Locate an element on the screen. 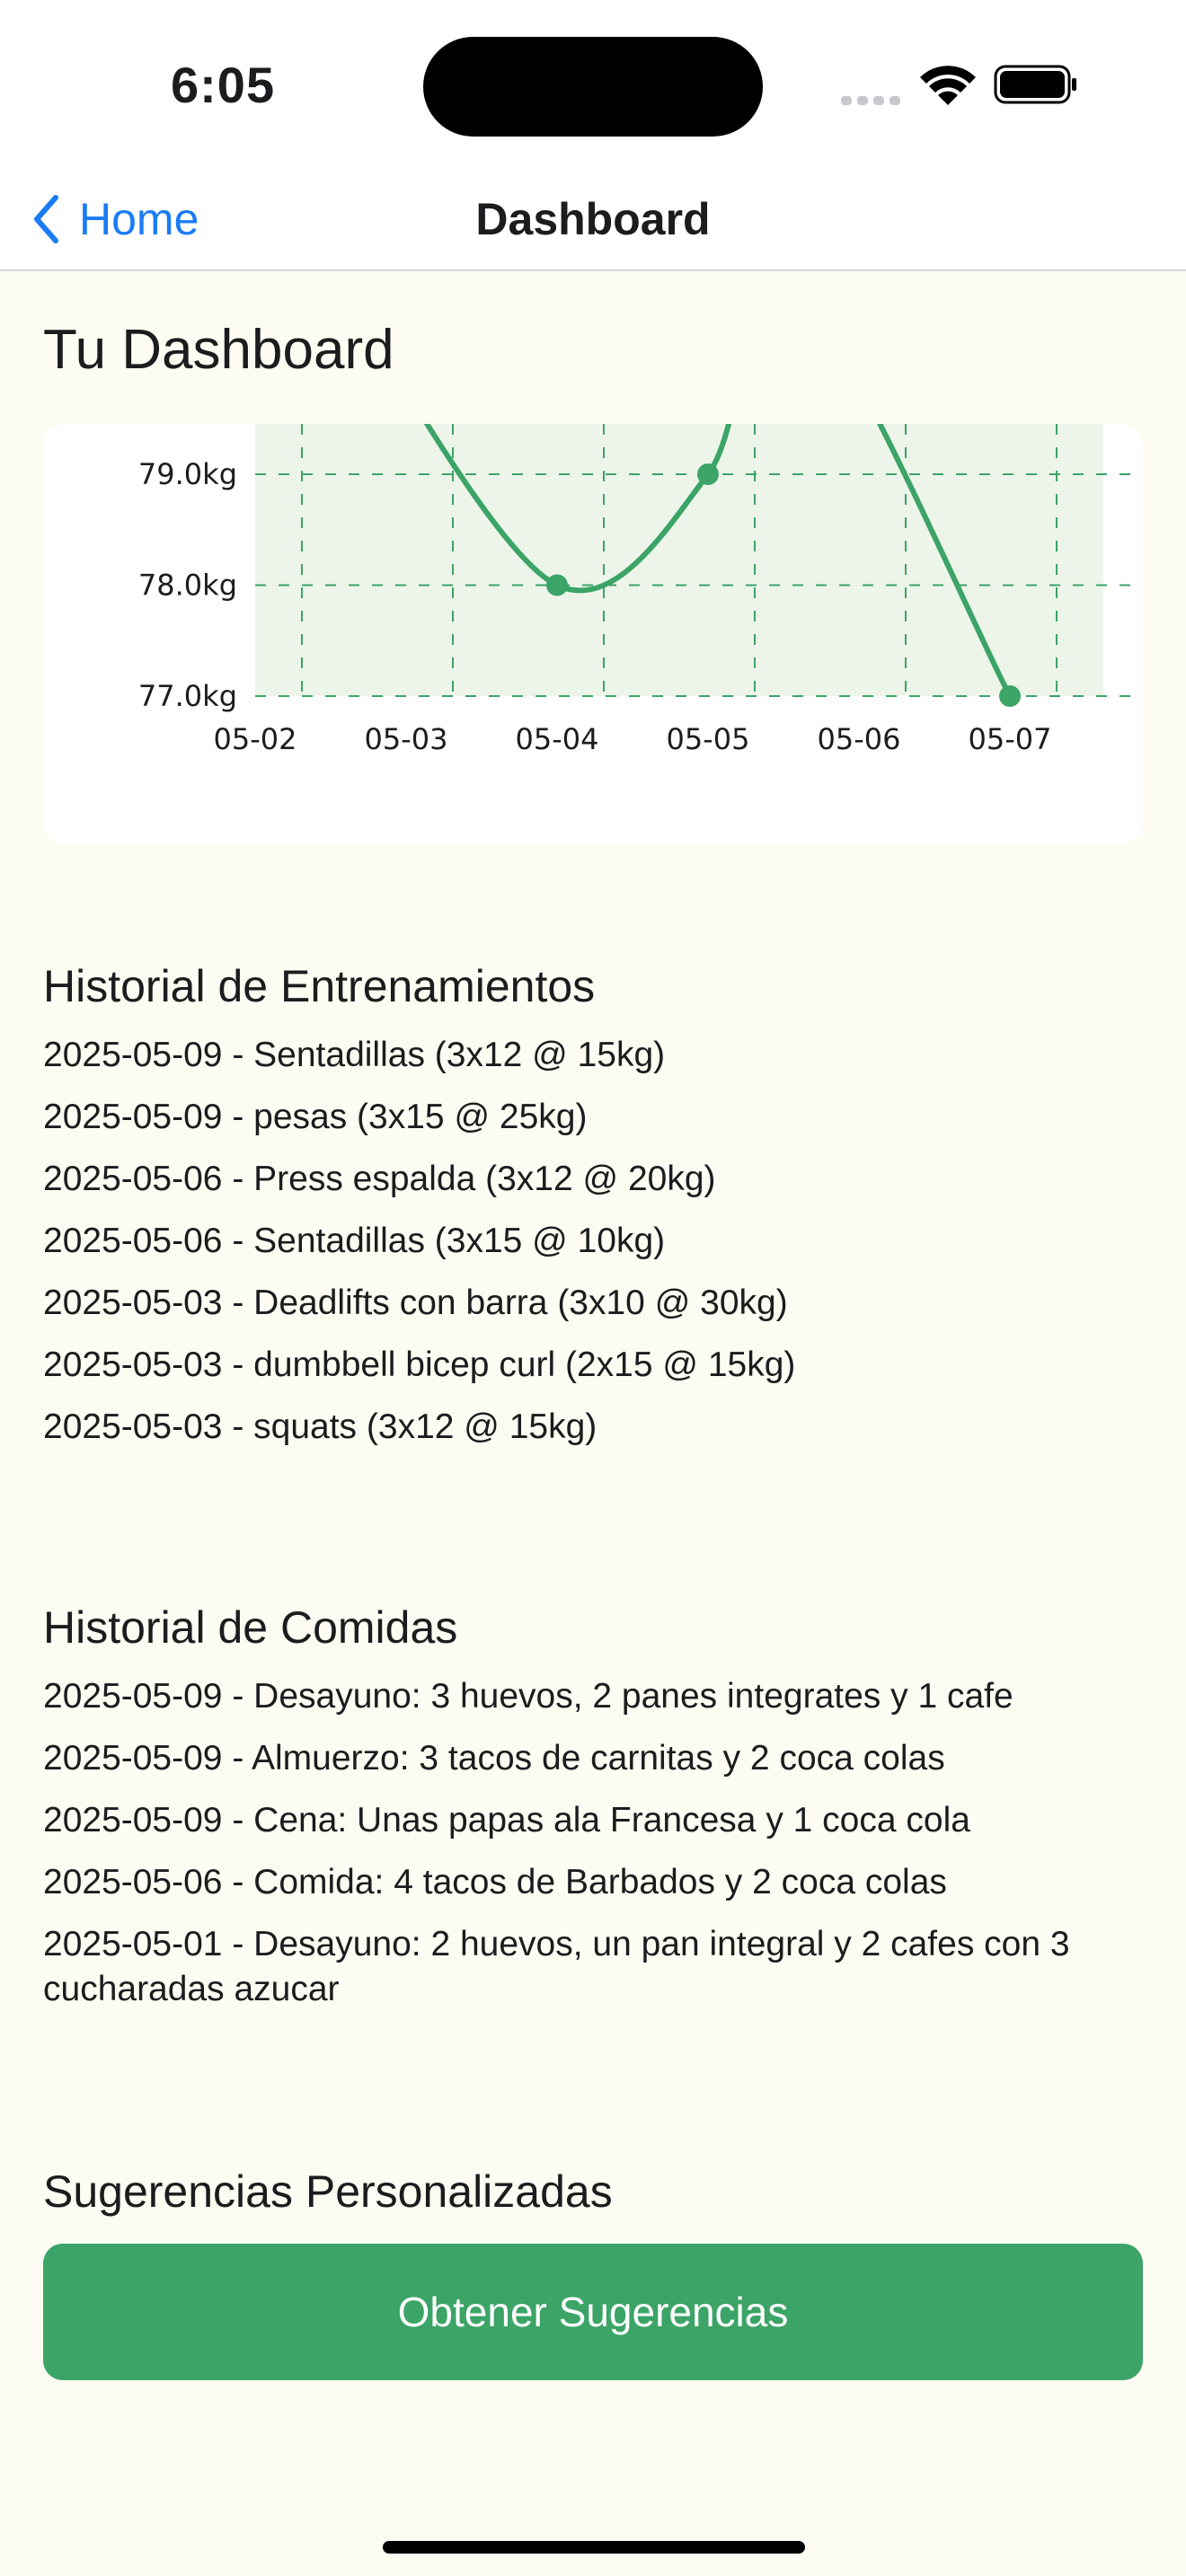 The width and height of the screenshot is (1186, 2576). y-axis-ticks: 79.0kg 78.0kg 77.0kg is located at coordinates (187, 585).